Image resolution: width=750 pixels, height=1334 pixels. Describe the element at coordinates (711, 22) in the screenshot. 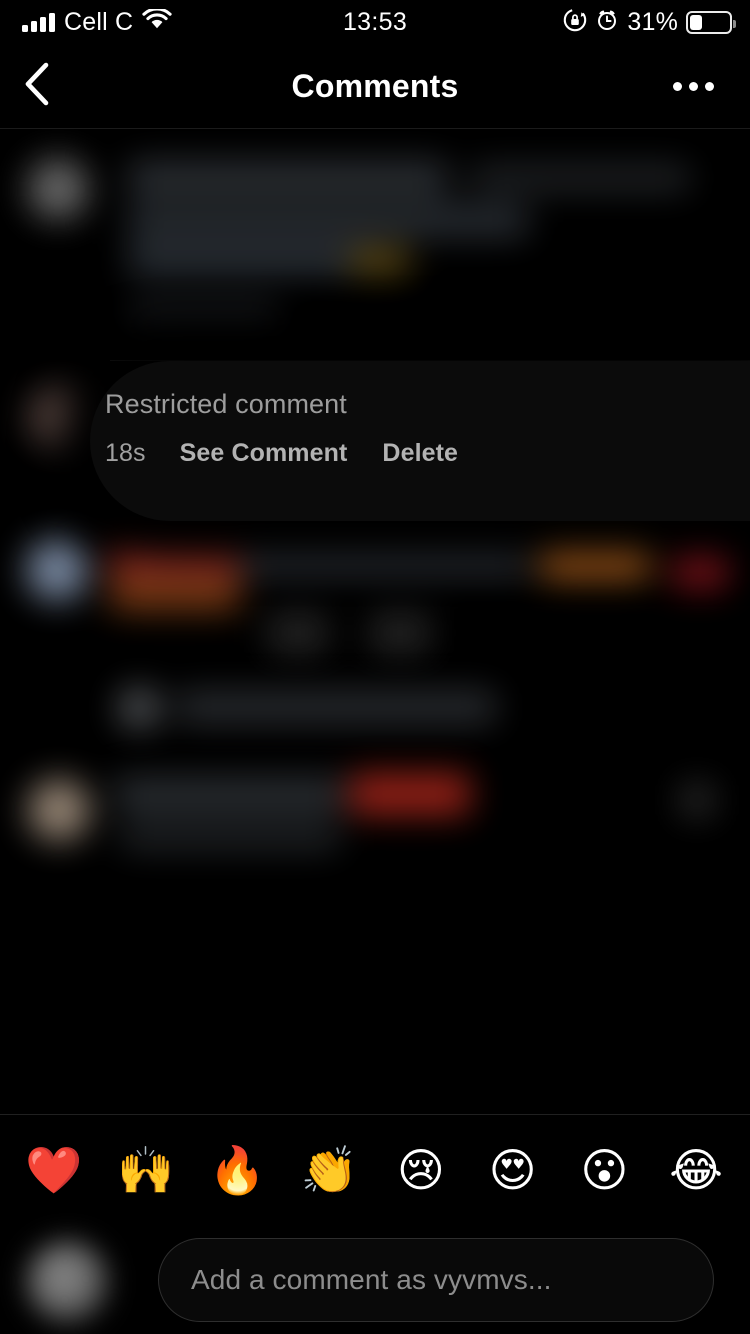

I see `battery-icon` at that location.